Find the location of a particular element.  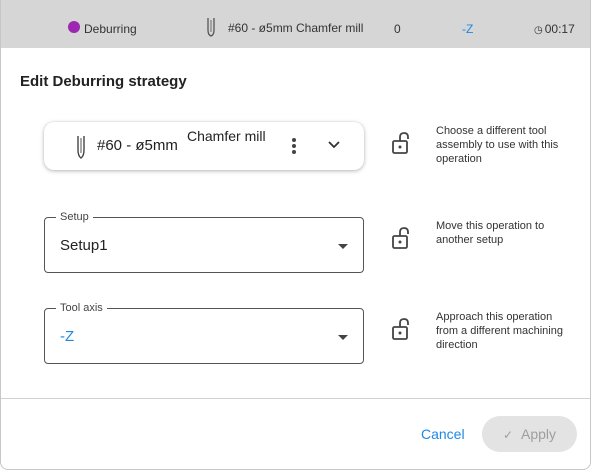

operation-time: ◷ 00:17 is located at coordinates (554, 30).